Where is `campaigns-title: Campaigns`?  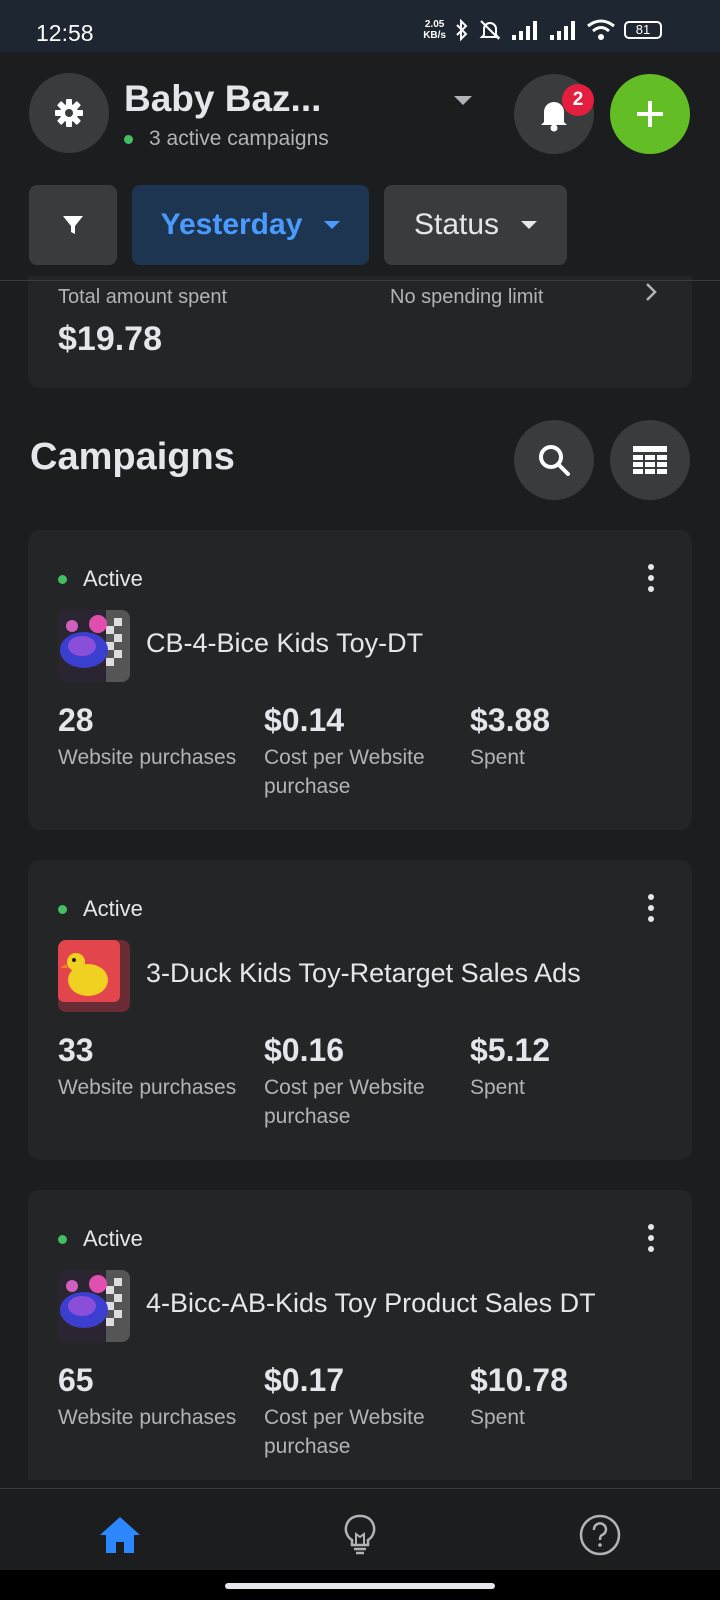
campaigns-title: Campaigns is located at coordinates (132, 457).